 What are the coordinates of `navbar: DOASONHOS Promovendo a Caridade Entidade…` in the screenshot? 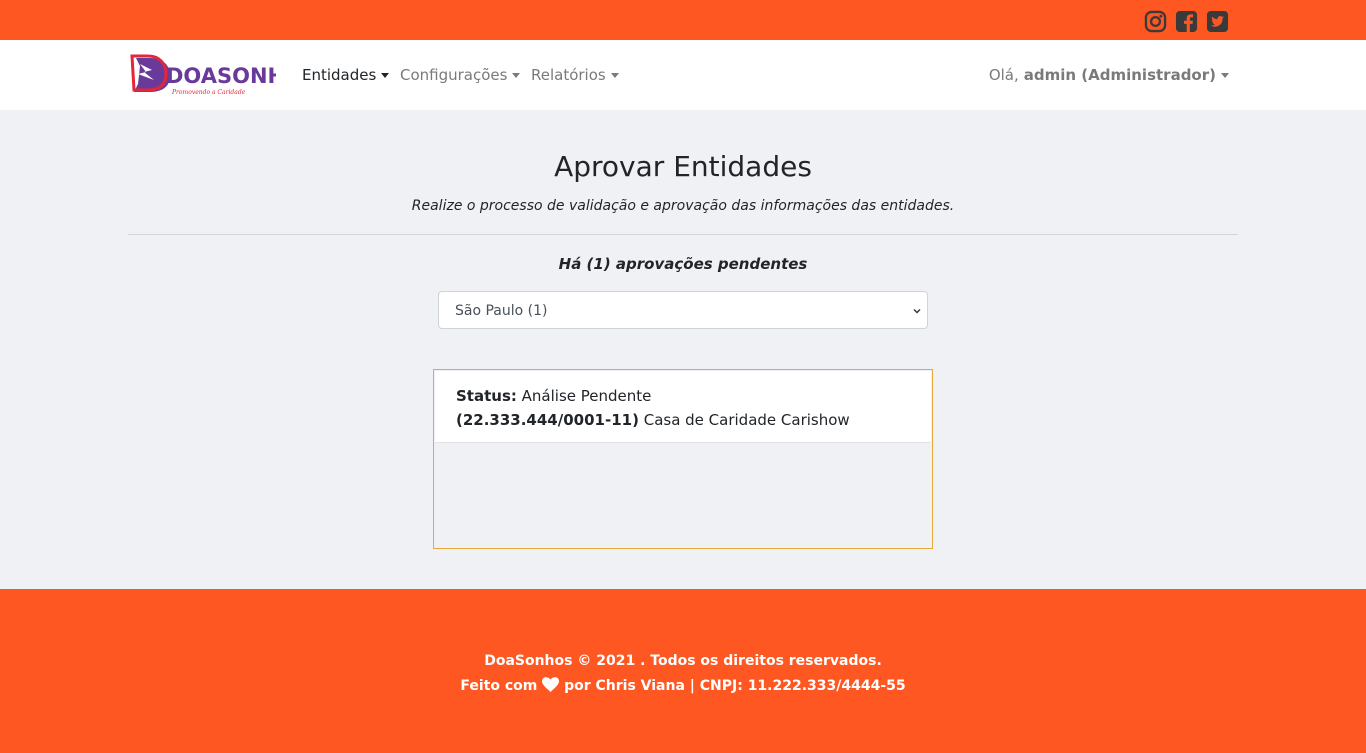 It's located at (683, 75).